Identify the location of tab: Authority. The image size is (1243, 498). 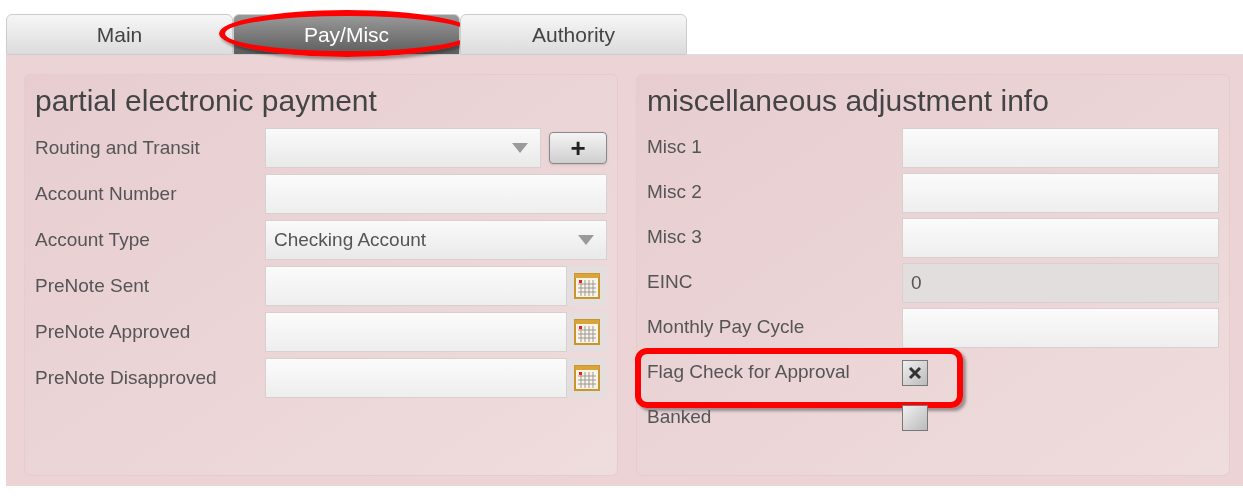
(573, 34).